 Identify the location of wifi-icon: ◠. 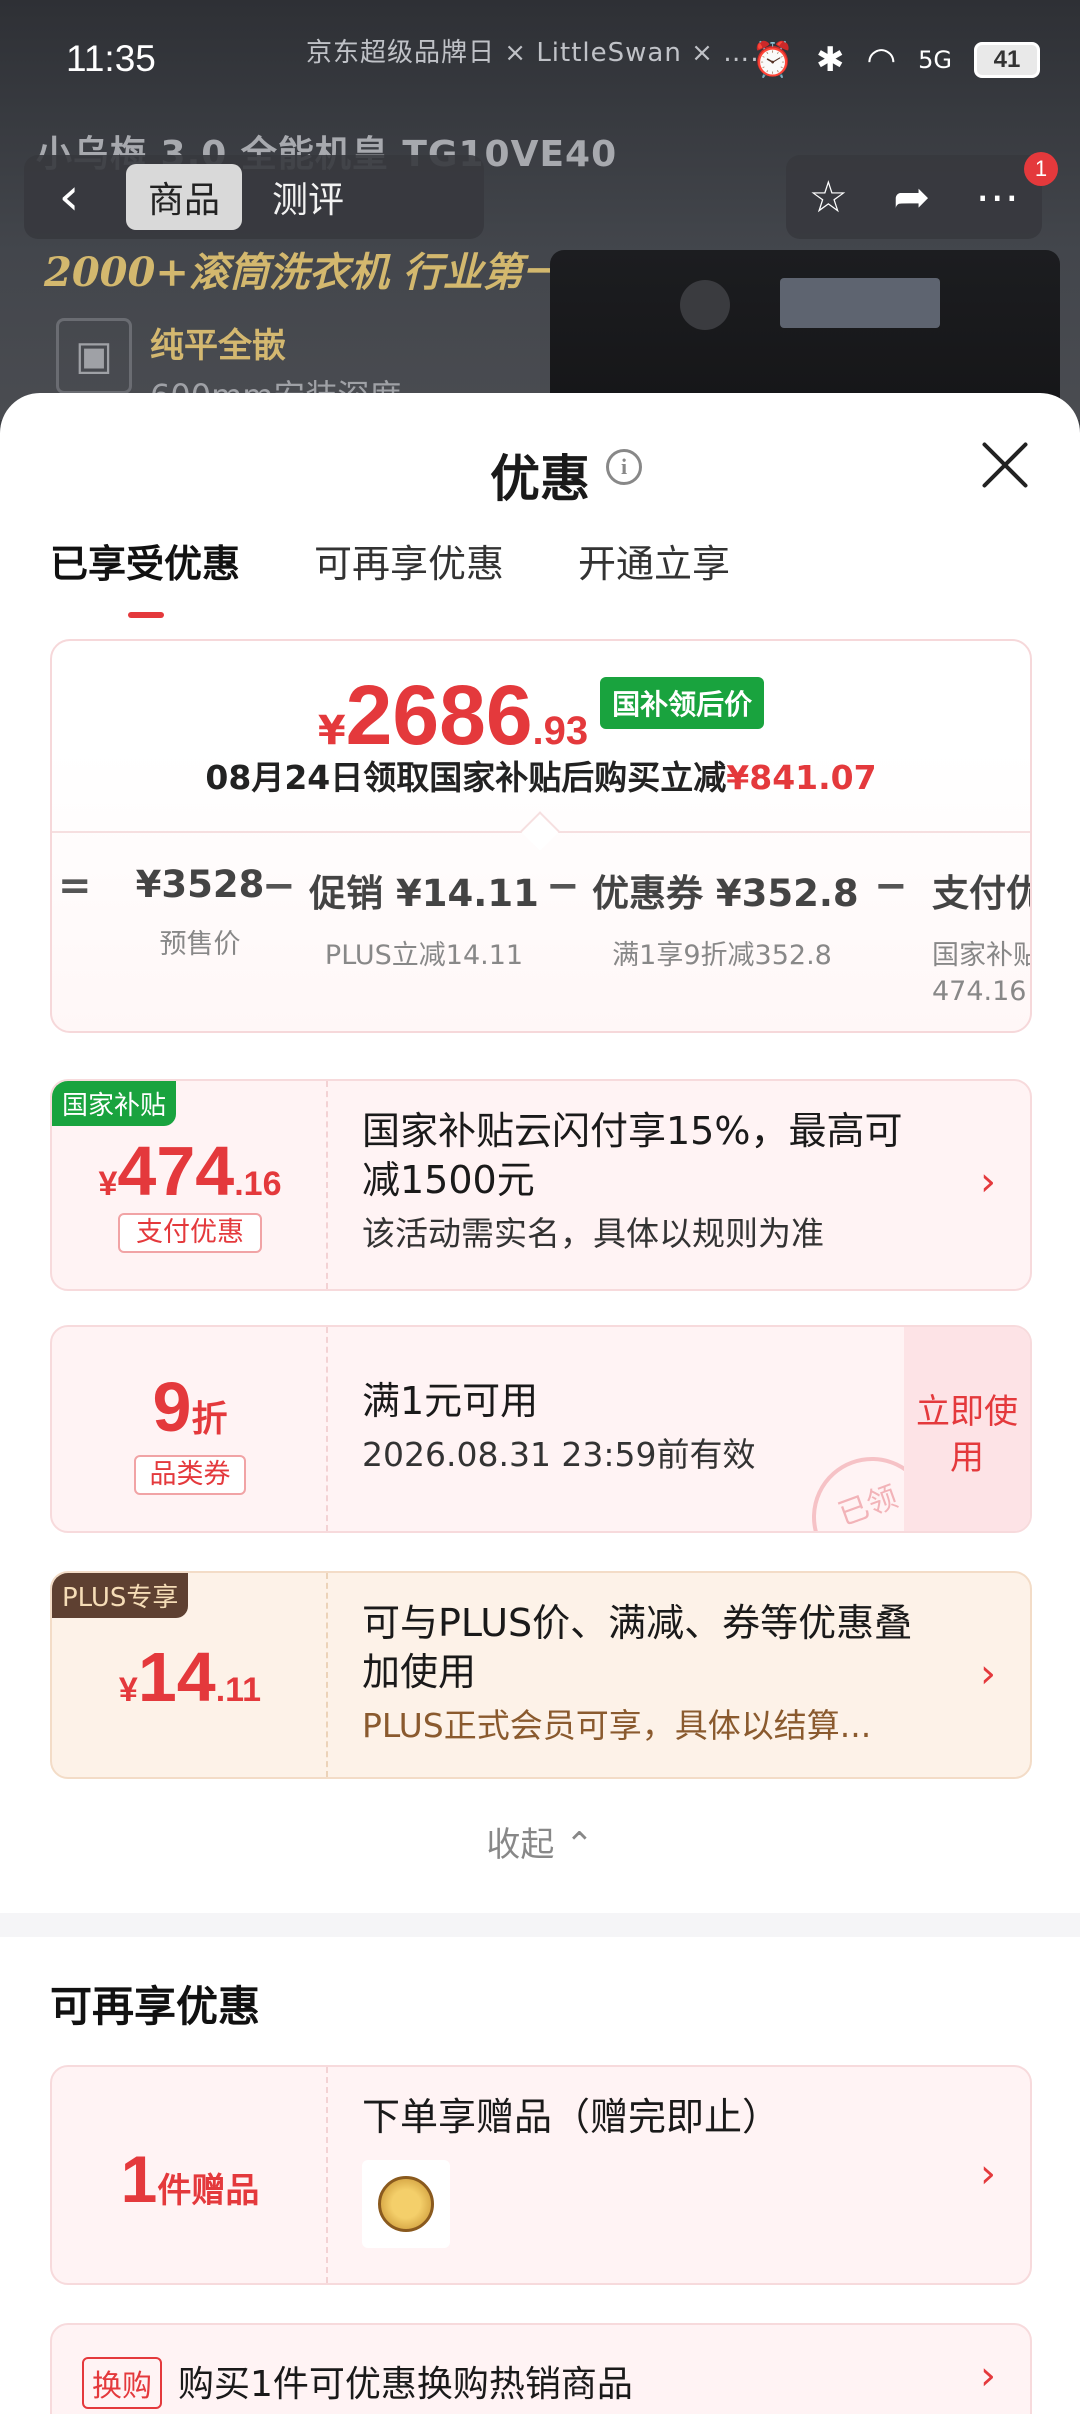
(881, 60).